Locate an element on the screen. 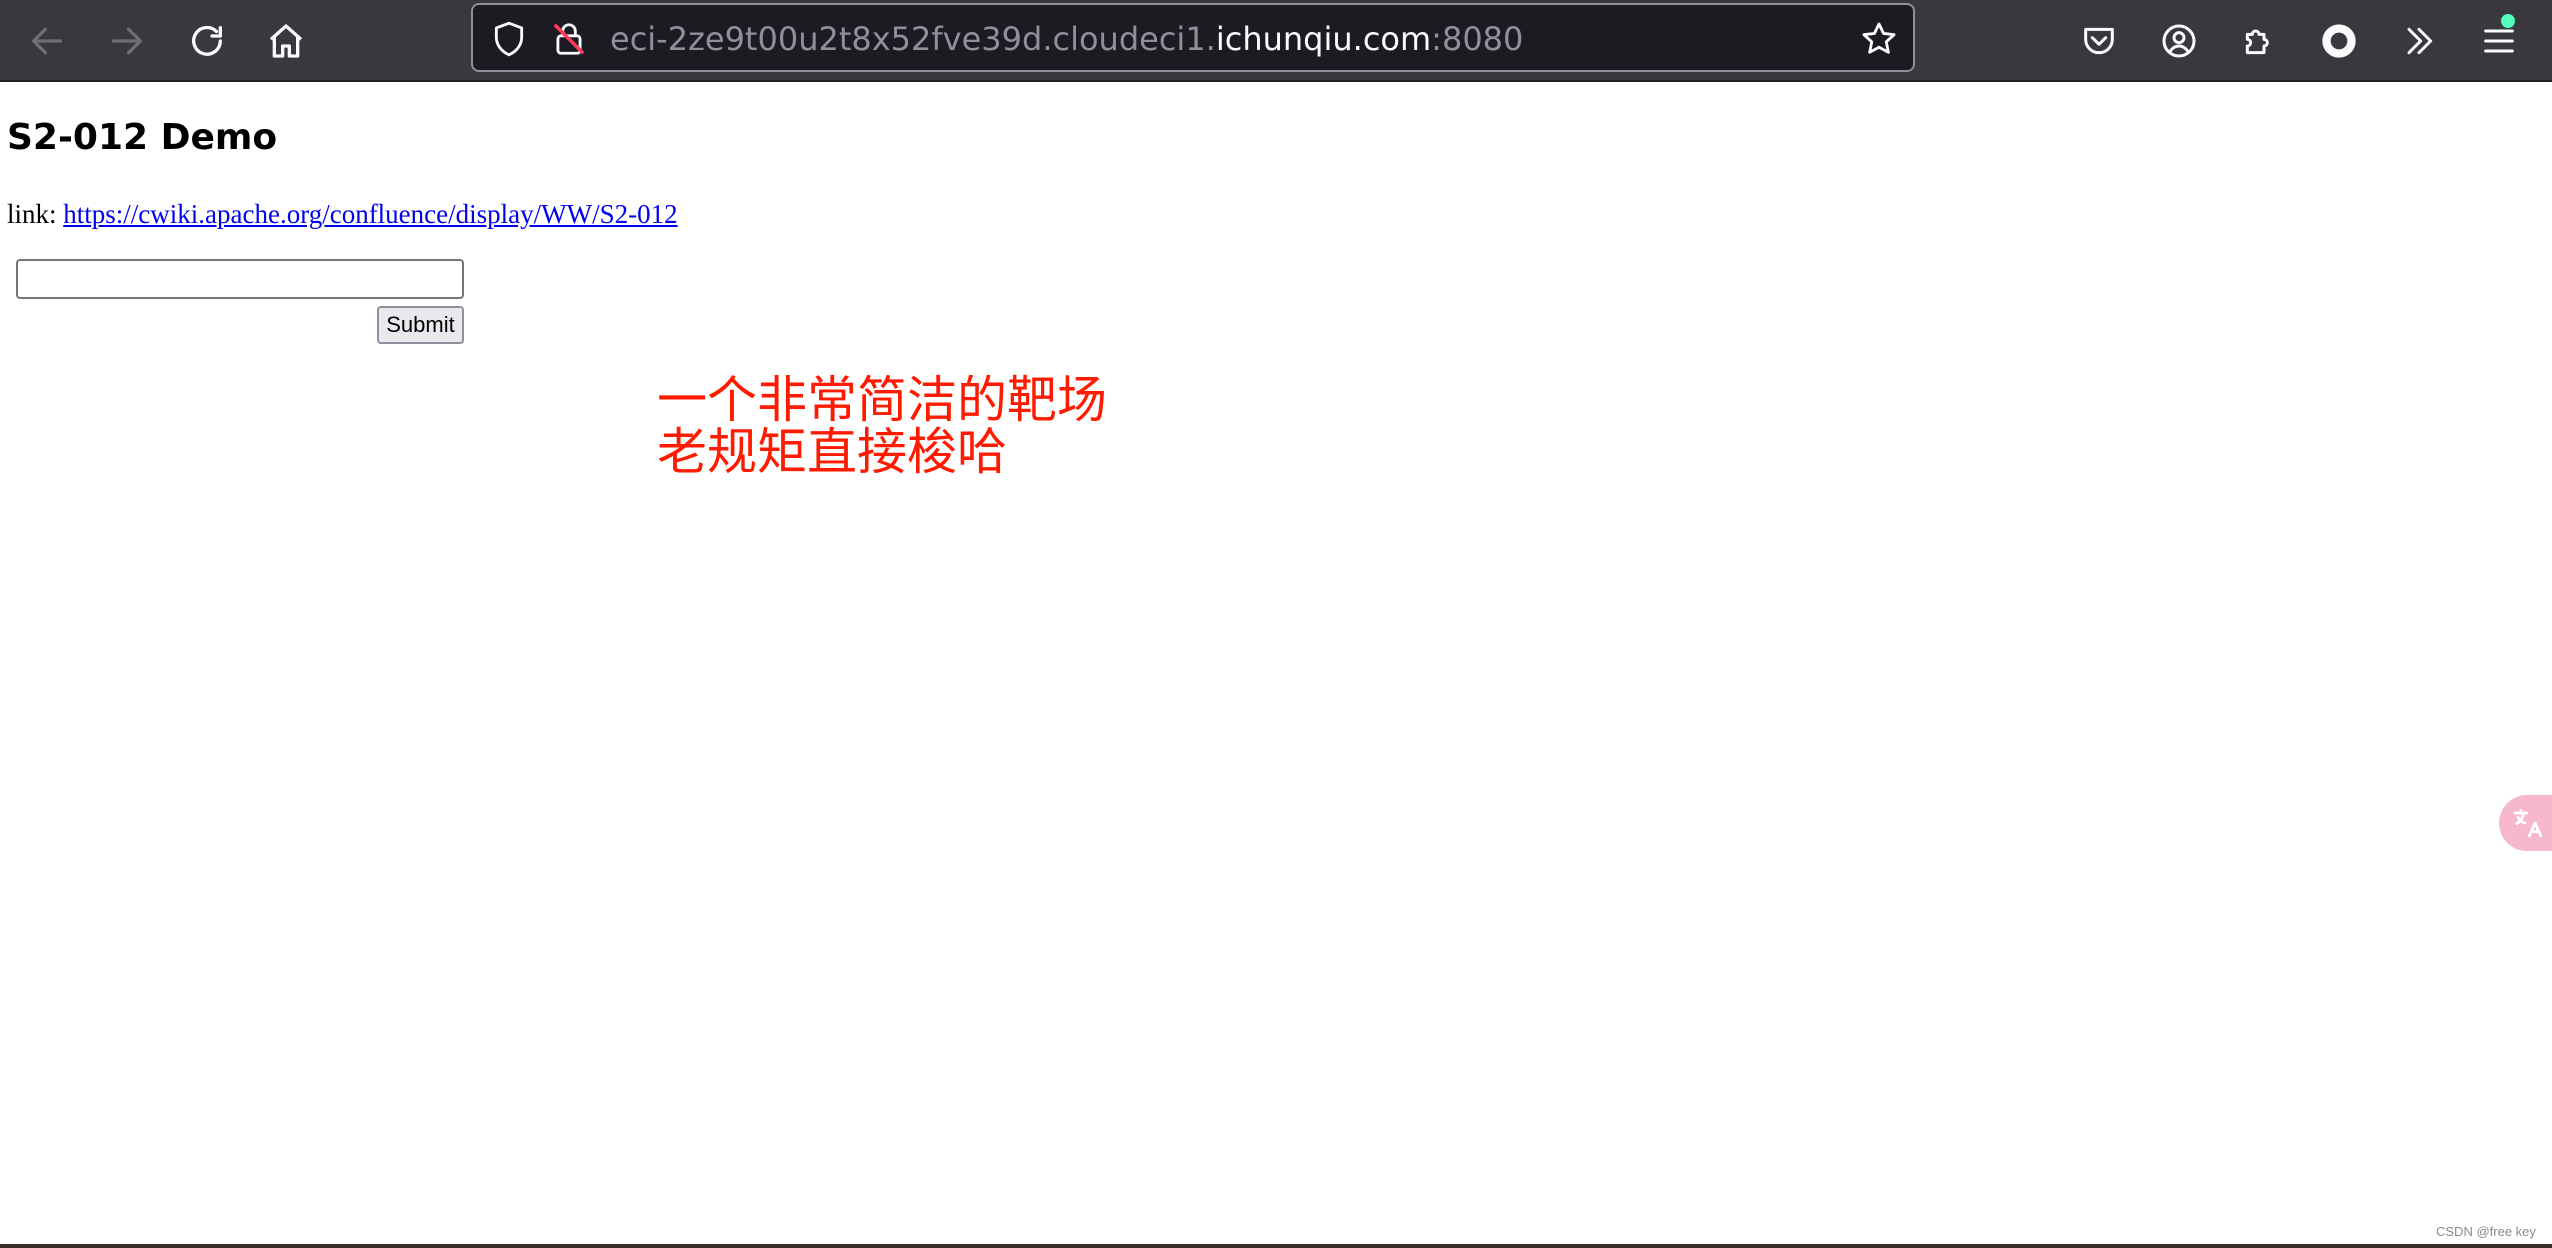 The height and width of the screenshot is (1248, 2552). reload-icon is located at coordinates (207, 40).